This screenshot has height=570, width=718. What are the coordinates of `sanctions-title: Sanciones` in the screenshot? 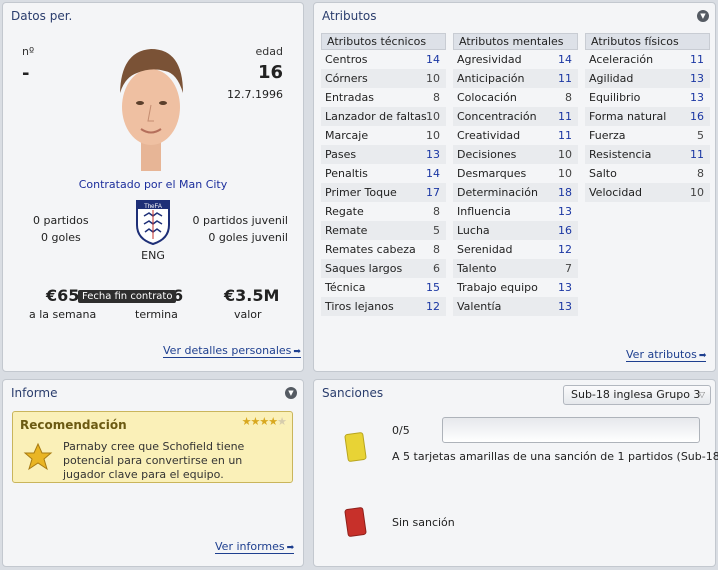 It's located at (353, 393).